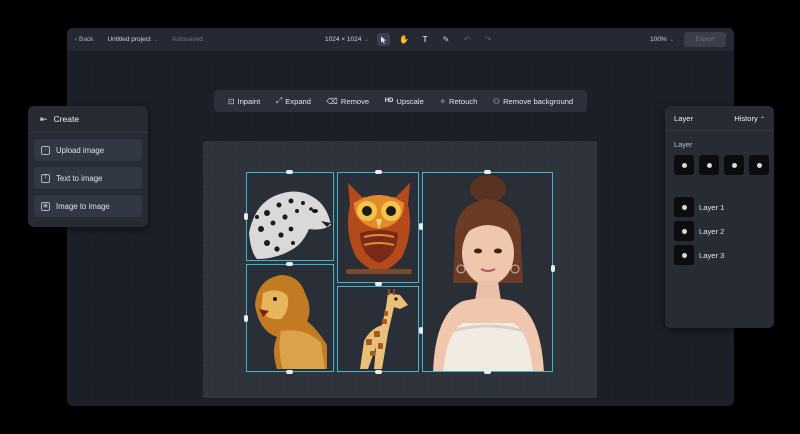  What do you see at coordinates (662, 39) in the screenshot?
I see `zoom-dropdown: 100% ⌄` at bounding box center [662, 39].